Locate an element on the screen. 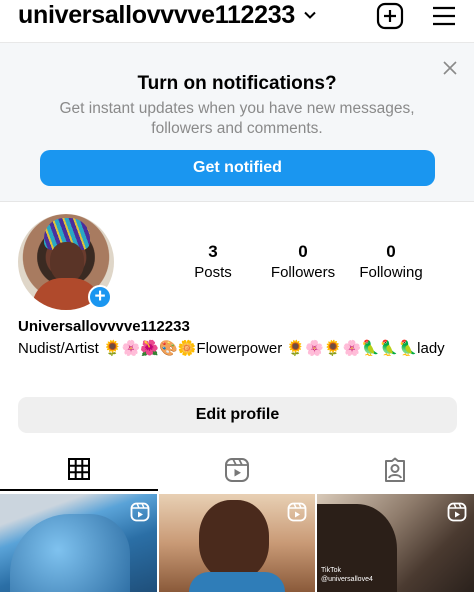 The width and height of the screenshot is (474, 592). posts-count-label: Posts is located at coordinates (213, 272).